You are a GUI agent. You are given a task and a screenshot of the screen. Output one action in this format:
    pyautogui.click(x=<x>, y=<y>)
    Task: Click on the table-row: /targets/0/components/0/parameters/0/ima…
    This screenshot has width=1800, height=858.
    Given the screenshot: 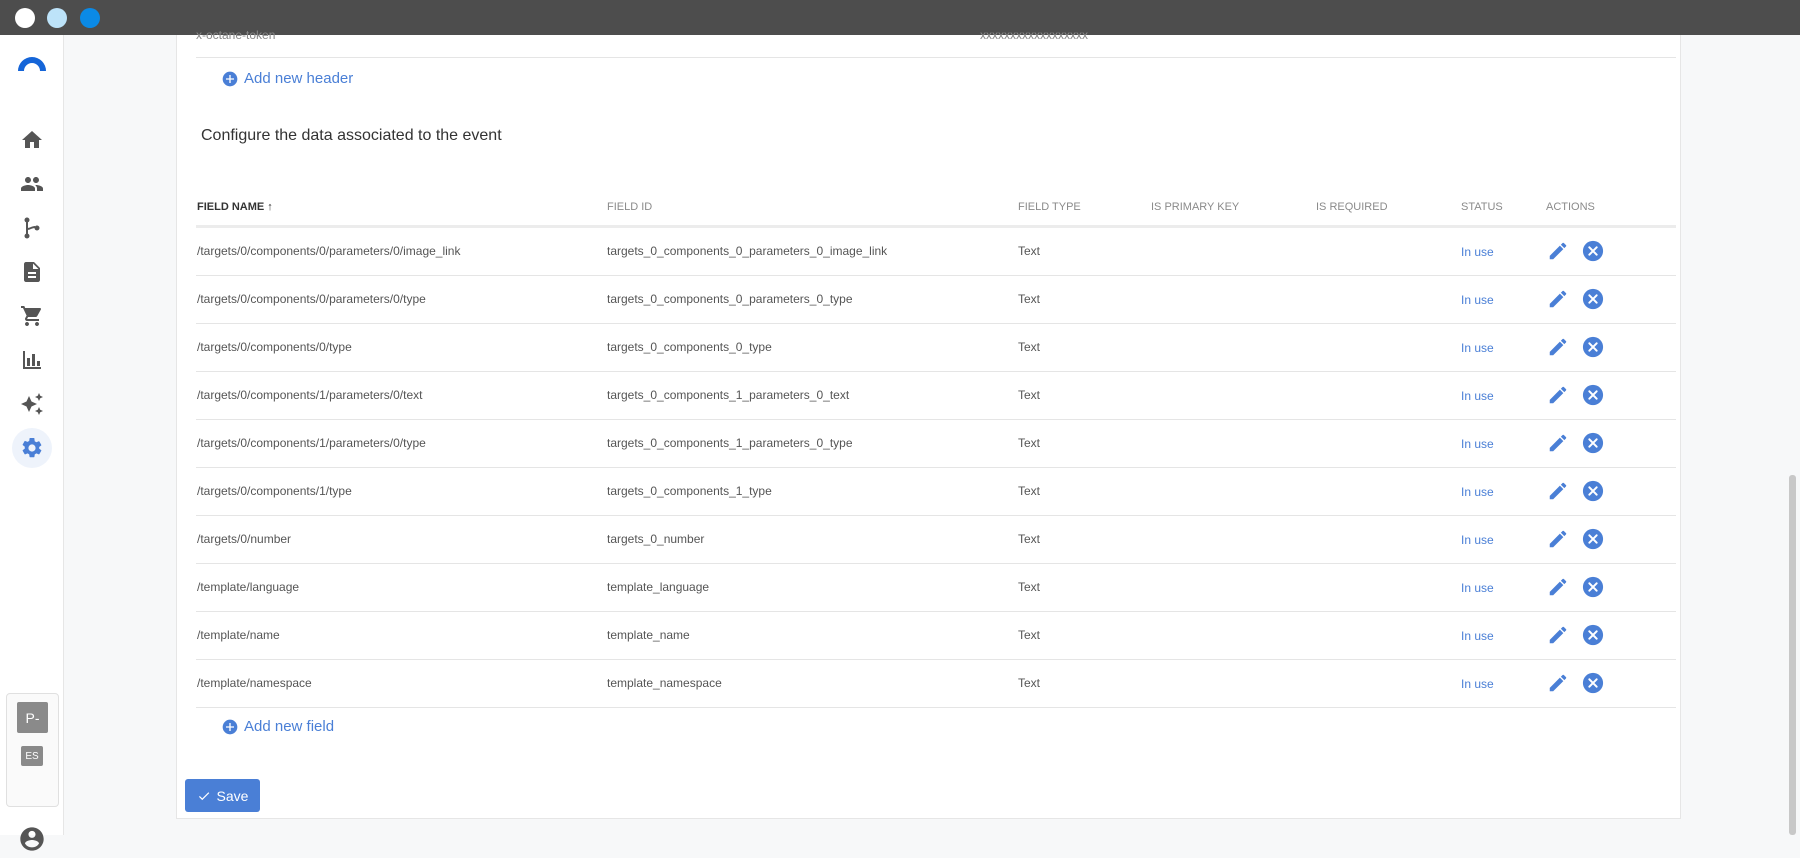 What is the action you would take?
    pyautogui.click(x=936, y=252)
    